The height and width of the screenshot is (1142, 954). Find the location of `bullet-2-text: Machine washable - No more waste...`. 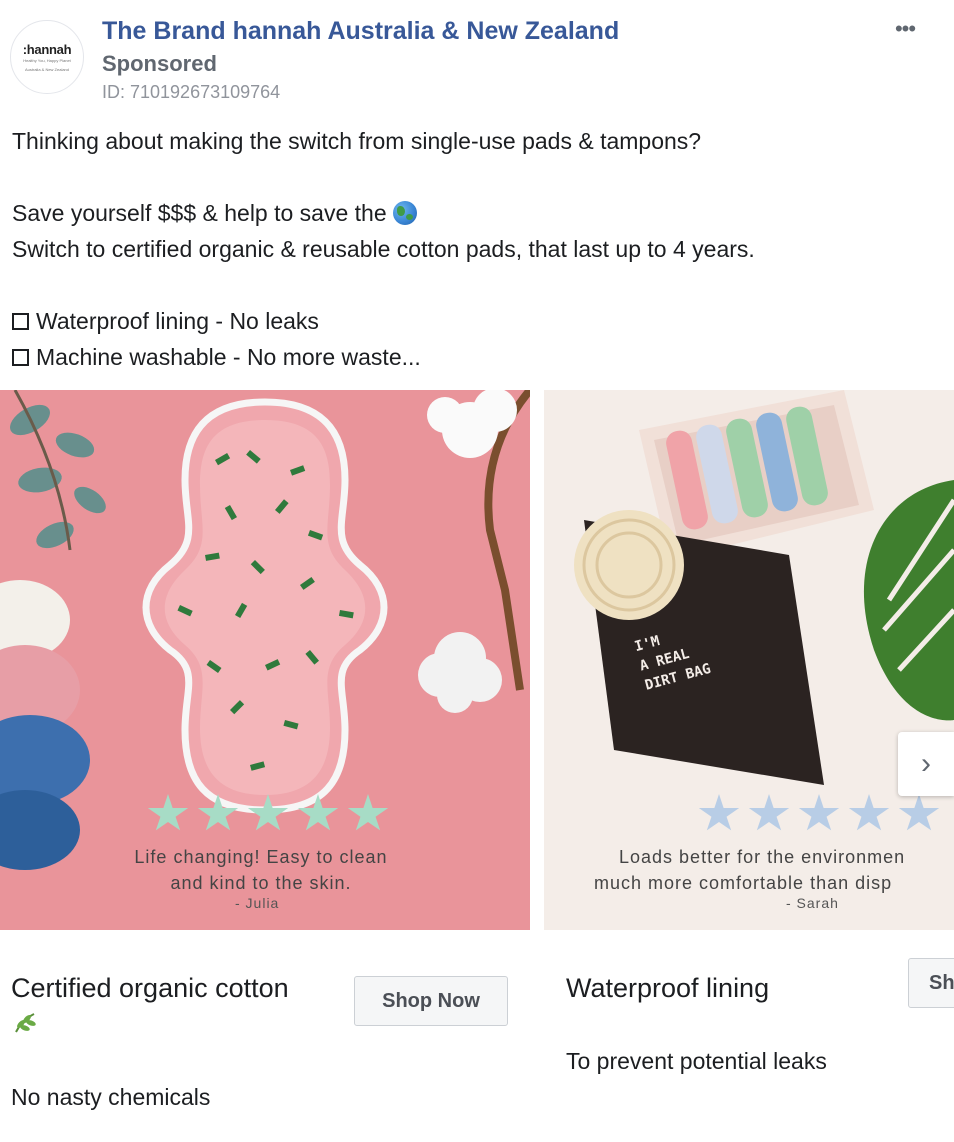

bullet-2-text: Machine washable - No more waste... is located at coordinates (228, 357).